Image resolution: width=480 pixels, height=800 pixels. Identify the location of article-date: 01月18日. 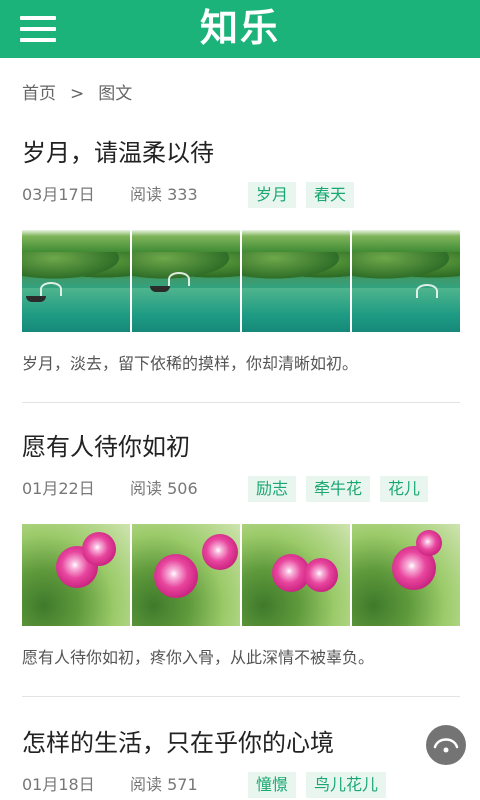
(58, 784).